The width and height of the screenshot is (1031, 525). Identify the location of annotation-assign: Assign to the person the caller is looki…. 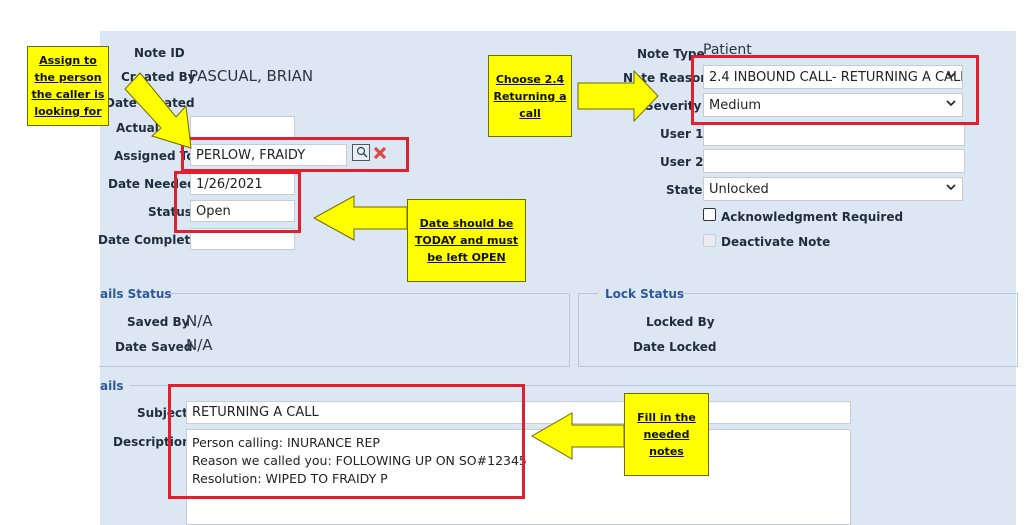
(68, 86).